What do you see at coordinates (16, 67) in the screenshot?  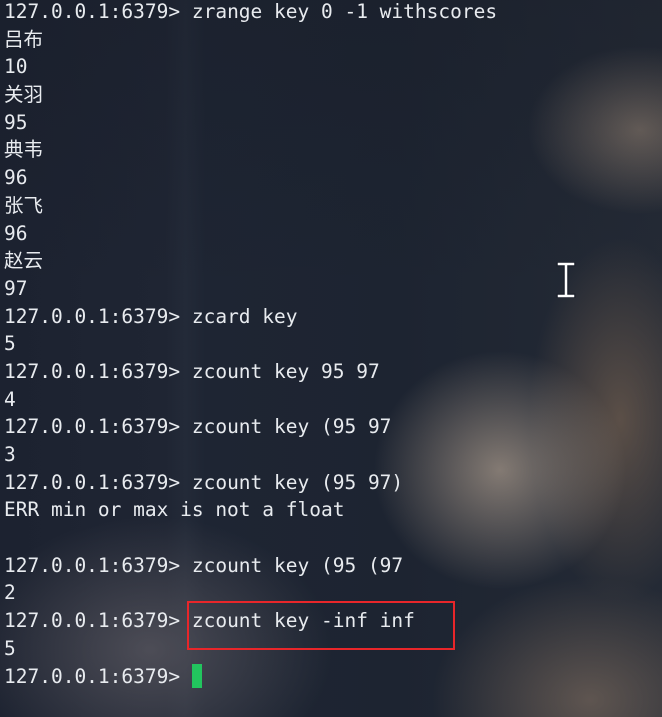 I see `output-line: 10` at bounding box center [16, 67].